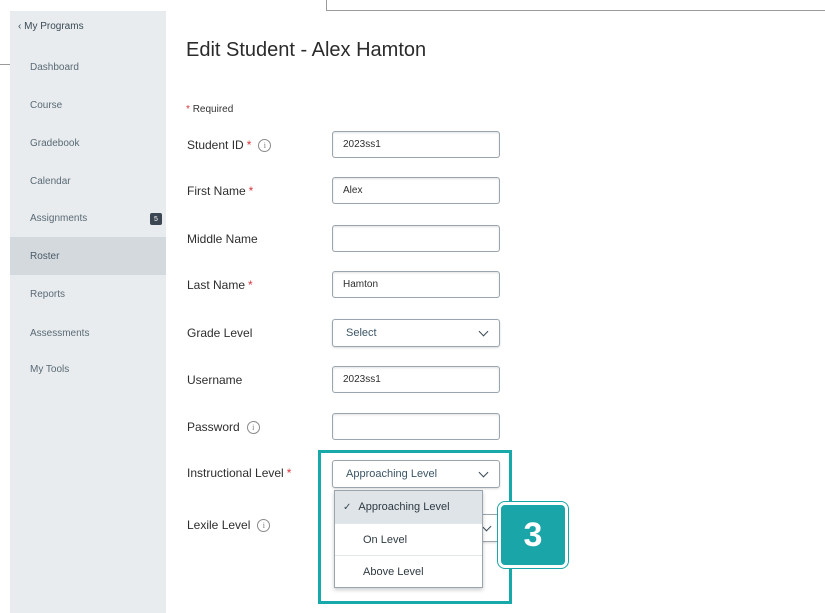 The height and width of the screenshot is (613, 825). I want to click on sidebar-item-my-tools: My Tools, so click(88, 369).